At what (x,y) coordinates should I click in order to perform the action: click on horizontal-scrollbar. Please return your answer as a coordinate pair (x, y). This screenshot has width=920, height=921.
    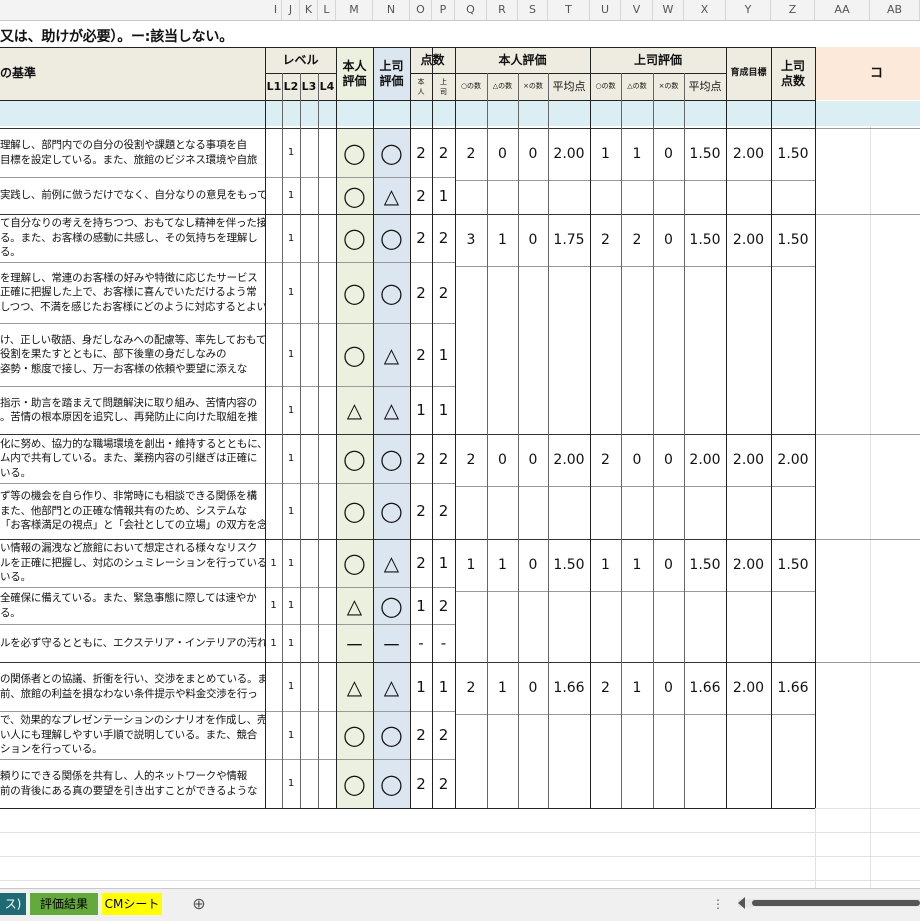
    Looking at the image, I should click on (829, 903).